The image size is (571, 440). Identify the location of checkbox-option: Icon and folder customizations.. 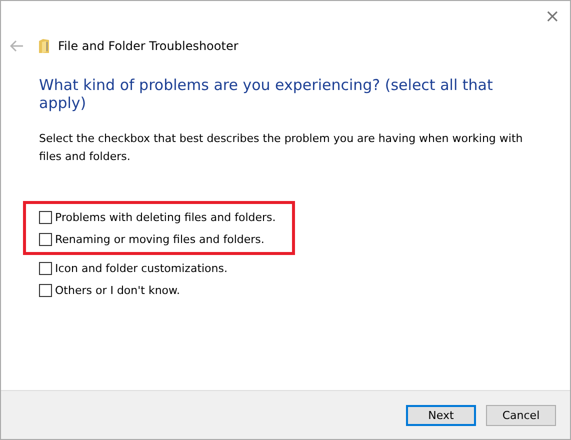
(285, 268).